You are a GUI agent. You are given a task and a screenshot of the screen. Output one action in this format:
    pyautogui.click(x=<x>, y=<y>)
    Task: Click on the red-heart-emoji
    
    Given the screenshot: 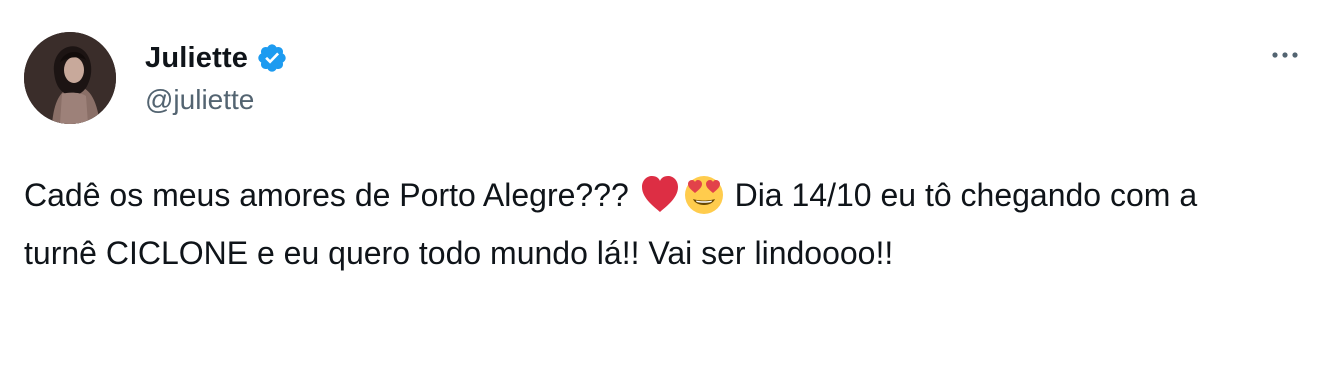 What is the action you would take?
    pyautogui.click(x=660, y=194)
    